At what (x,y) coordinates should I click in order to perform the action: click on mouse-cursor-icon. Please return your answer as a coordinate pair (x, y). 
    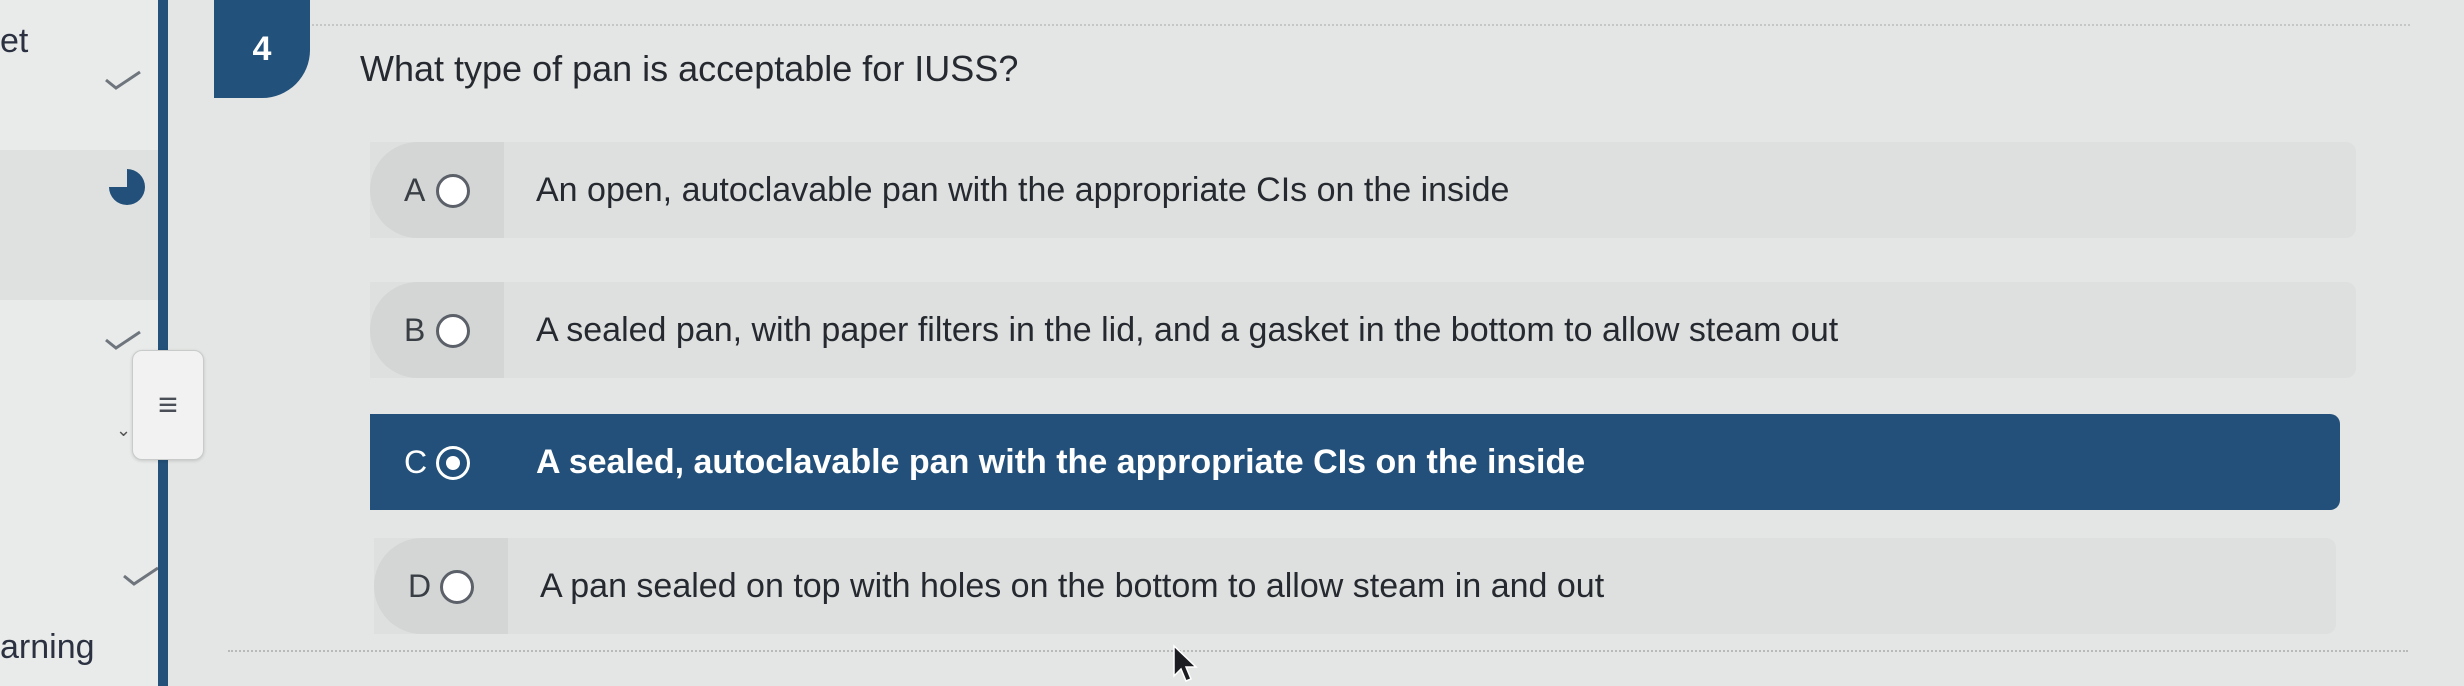
    Looking at the image, I should click on (1185, 663).